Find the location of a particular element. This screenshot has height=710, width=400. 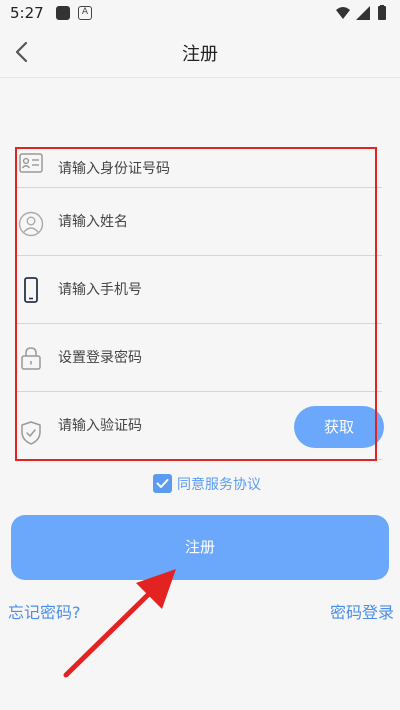

status-time: 5:27 is located at coordinates (27, 13).